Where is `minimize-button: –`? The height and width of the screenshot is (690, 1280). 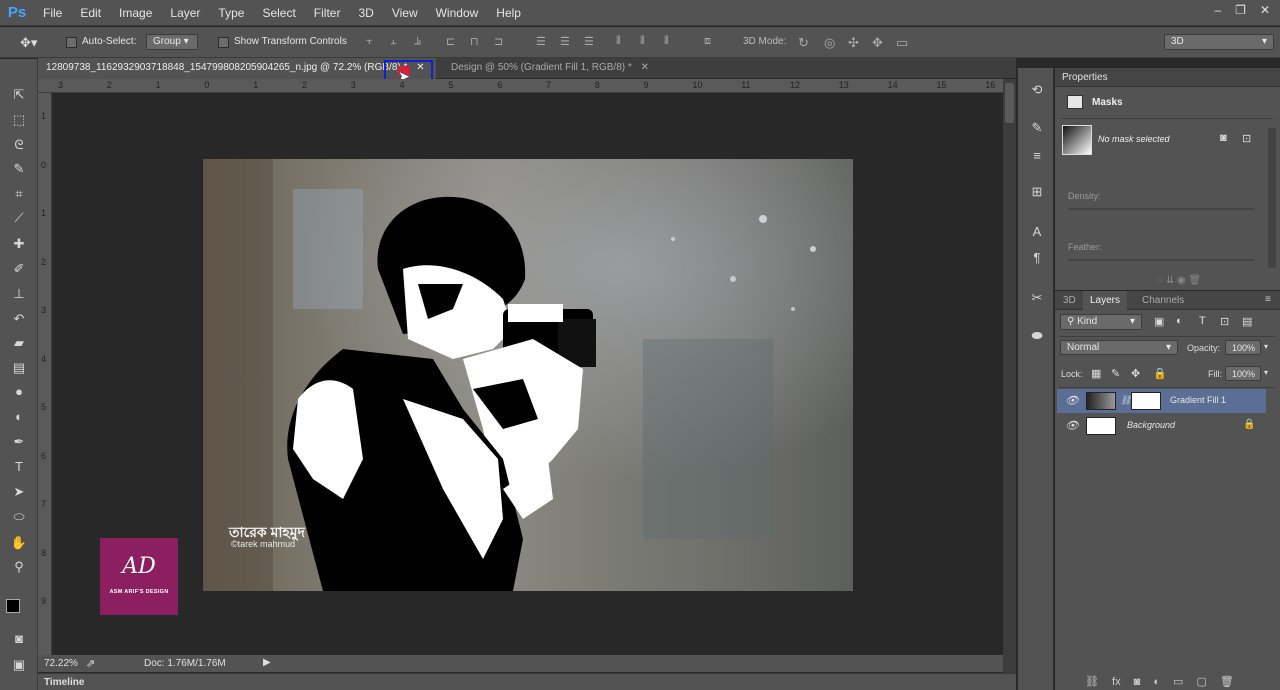 minimize-button: – is located at coordinates (1217, 10).